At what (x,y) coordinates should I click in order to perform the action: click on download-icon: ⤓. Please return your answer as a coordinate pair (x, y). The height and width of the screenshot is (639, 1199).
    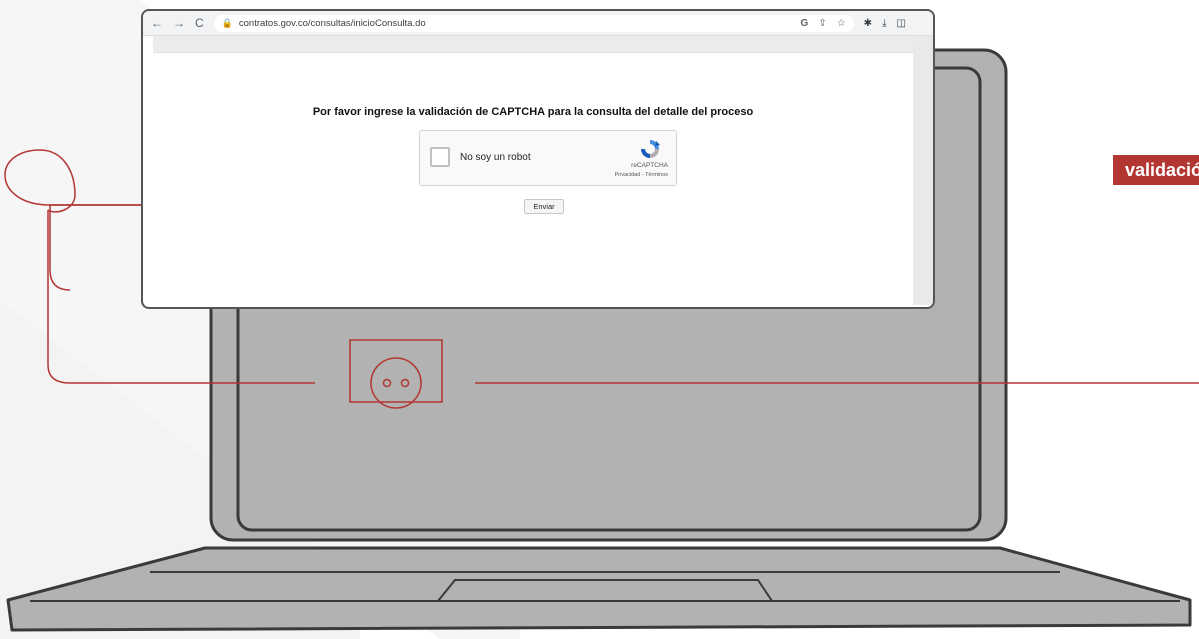
    Looking at the image, I should click on (884, 23).